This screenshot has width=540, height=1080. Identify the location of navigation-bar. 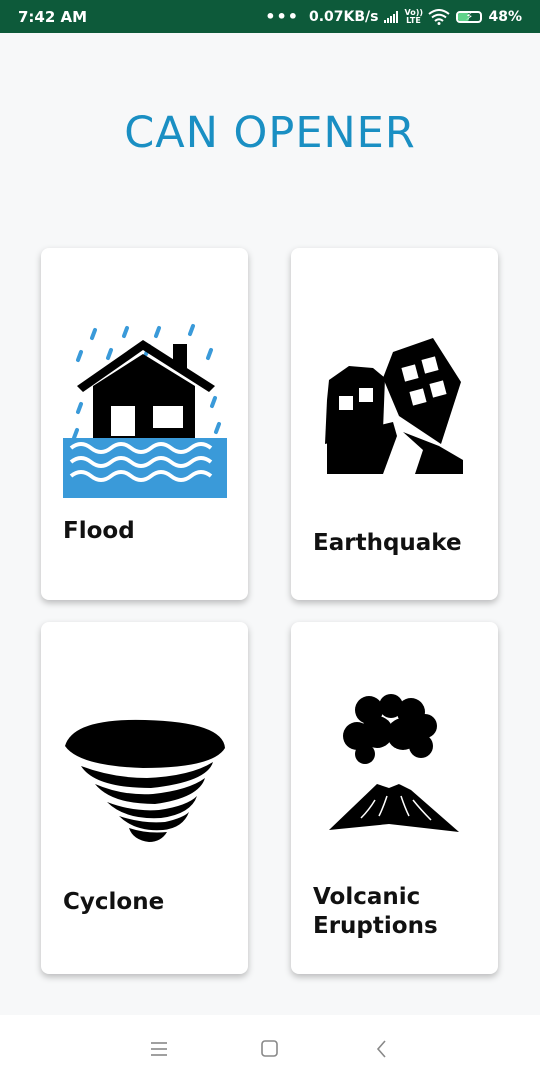
(270, 1047).